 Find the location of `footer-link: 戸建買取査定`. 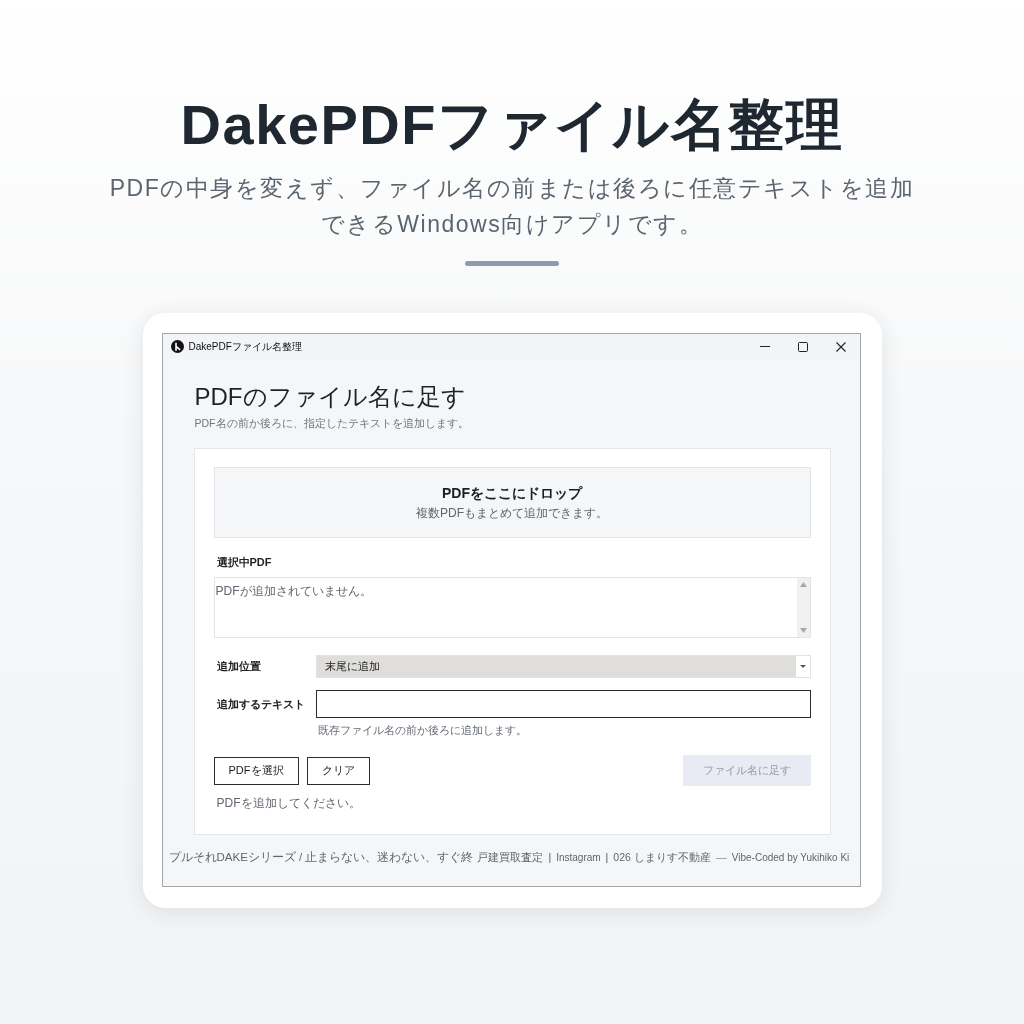

footer-link: 戸建買取査定 is located at coordinates (510, 857).